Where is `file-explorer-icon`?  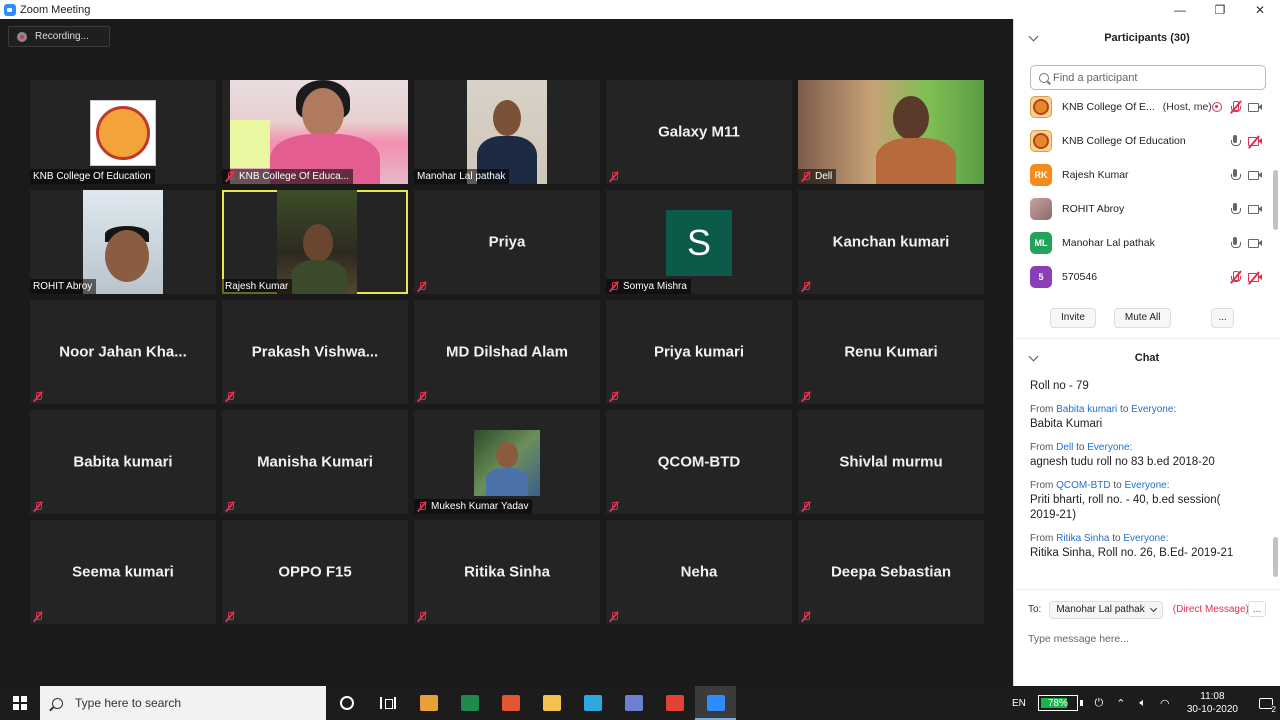
file-explorer-icon is located at coordinates (551, 703).